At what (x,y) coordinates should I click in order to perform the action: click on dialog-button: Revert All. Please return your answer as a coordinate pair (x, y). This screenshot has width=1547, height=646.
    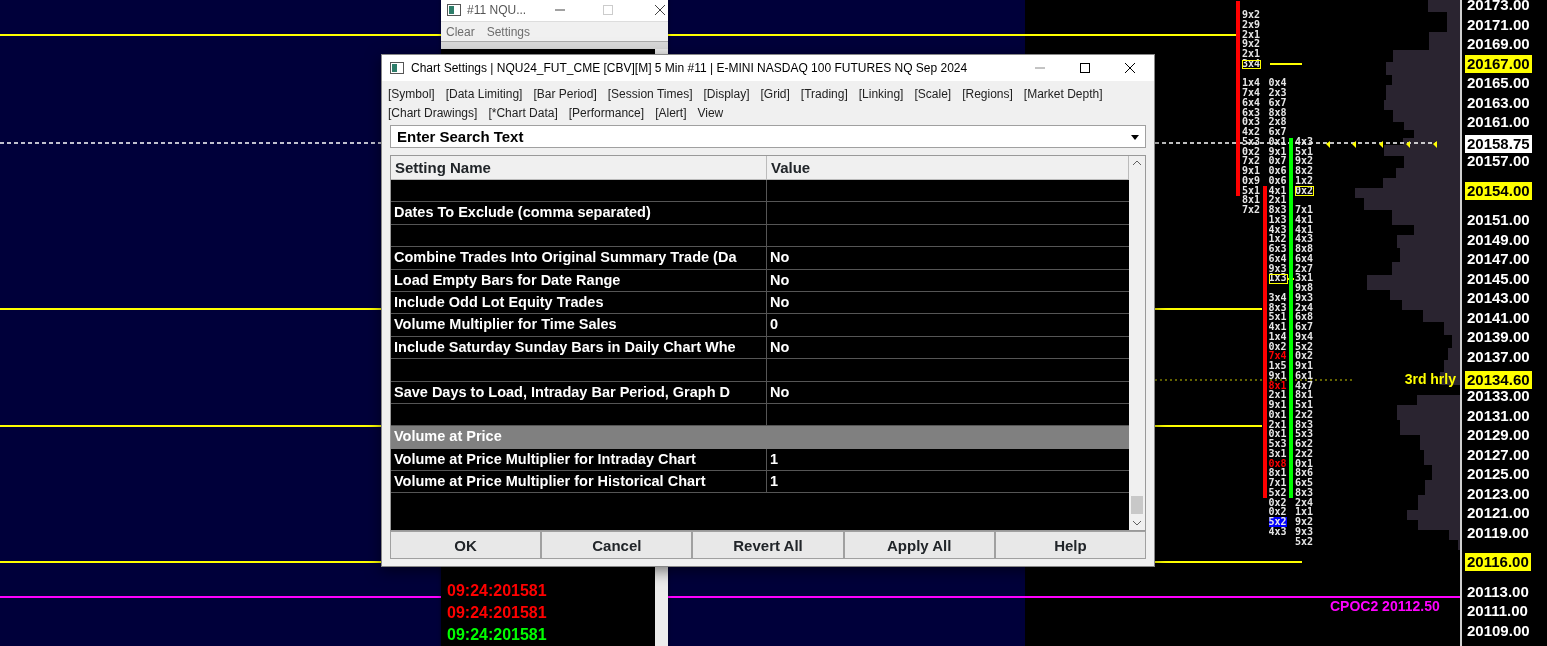
    Looking at the image, I should click on (768, 545).